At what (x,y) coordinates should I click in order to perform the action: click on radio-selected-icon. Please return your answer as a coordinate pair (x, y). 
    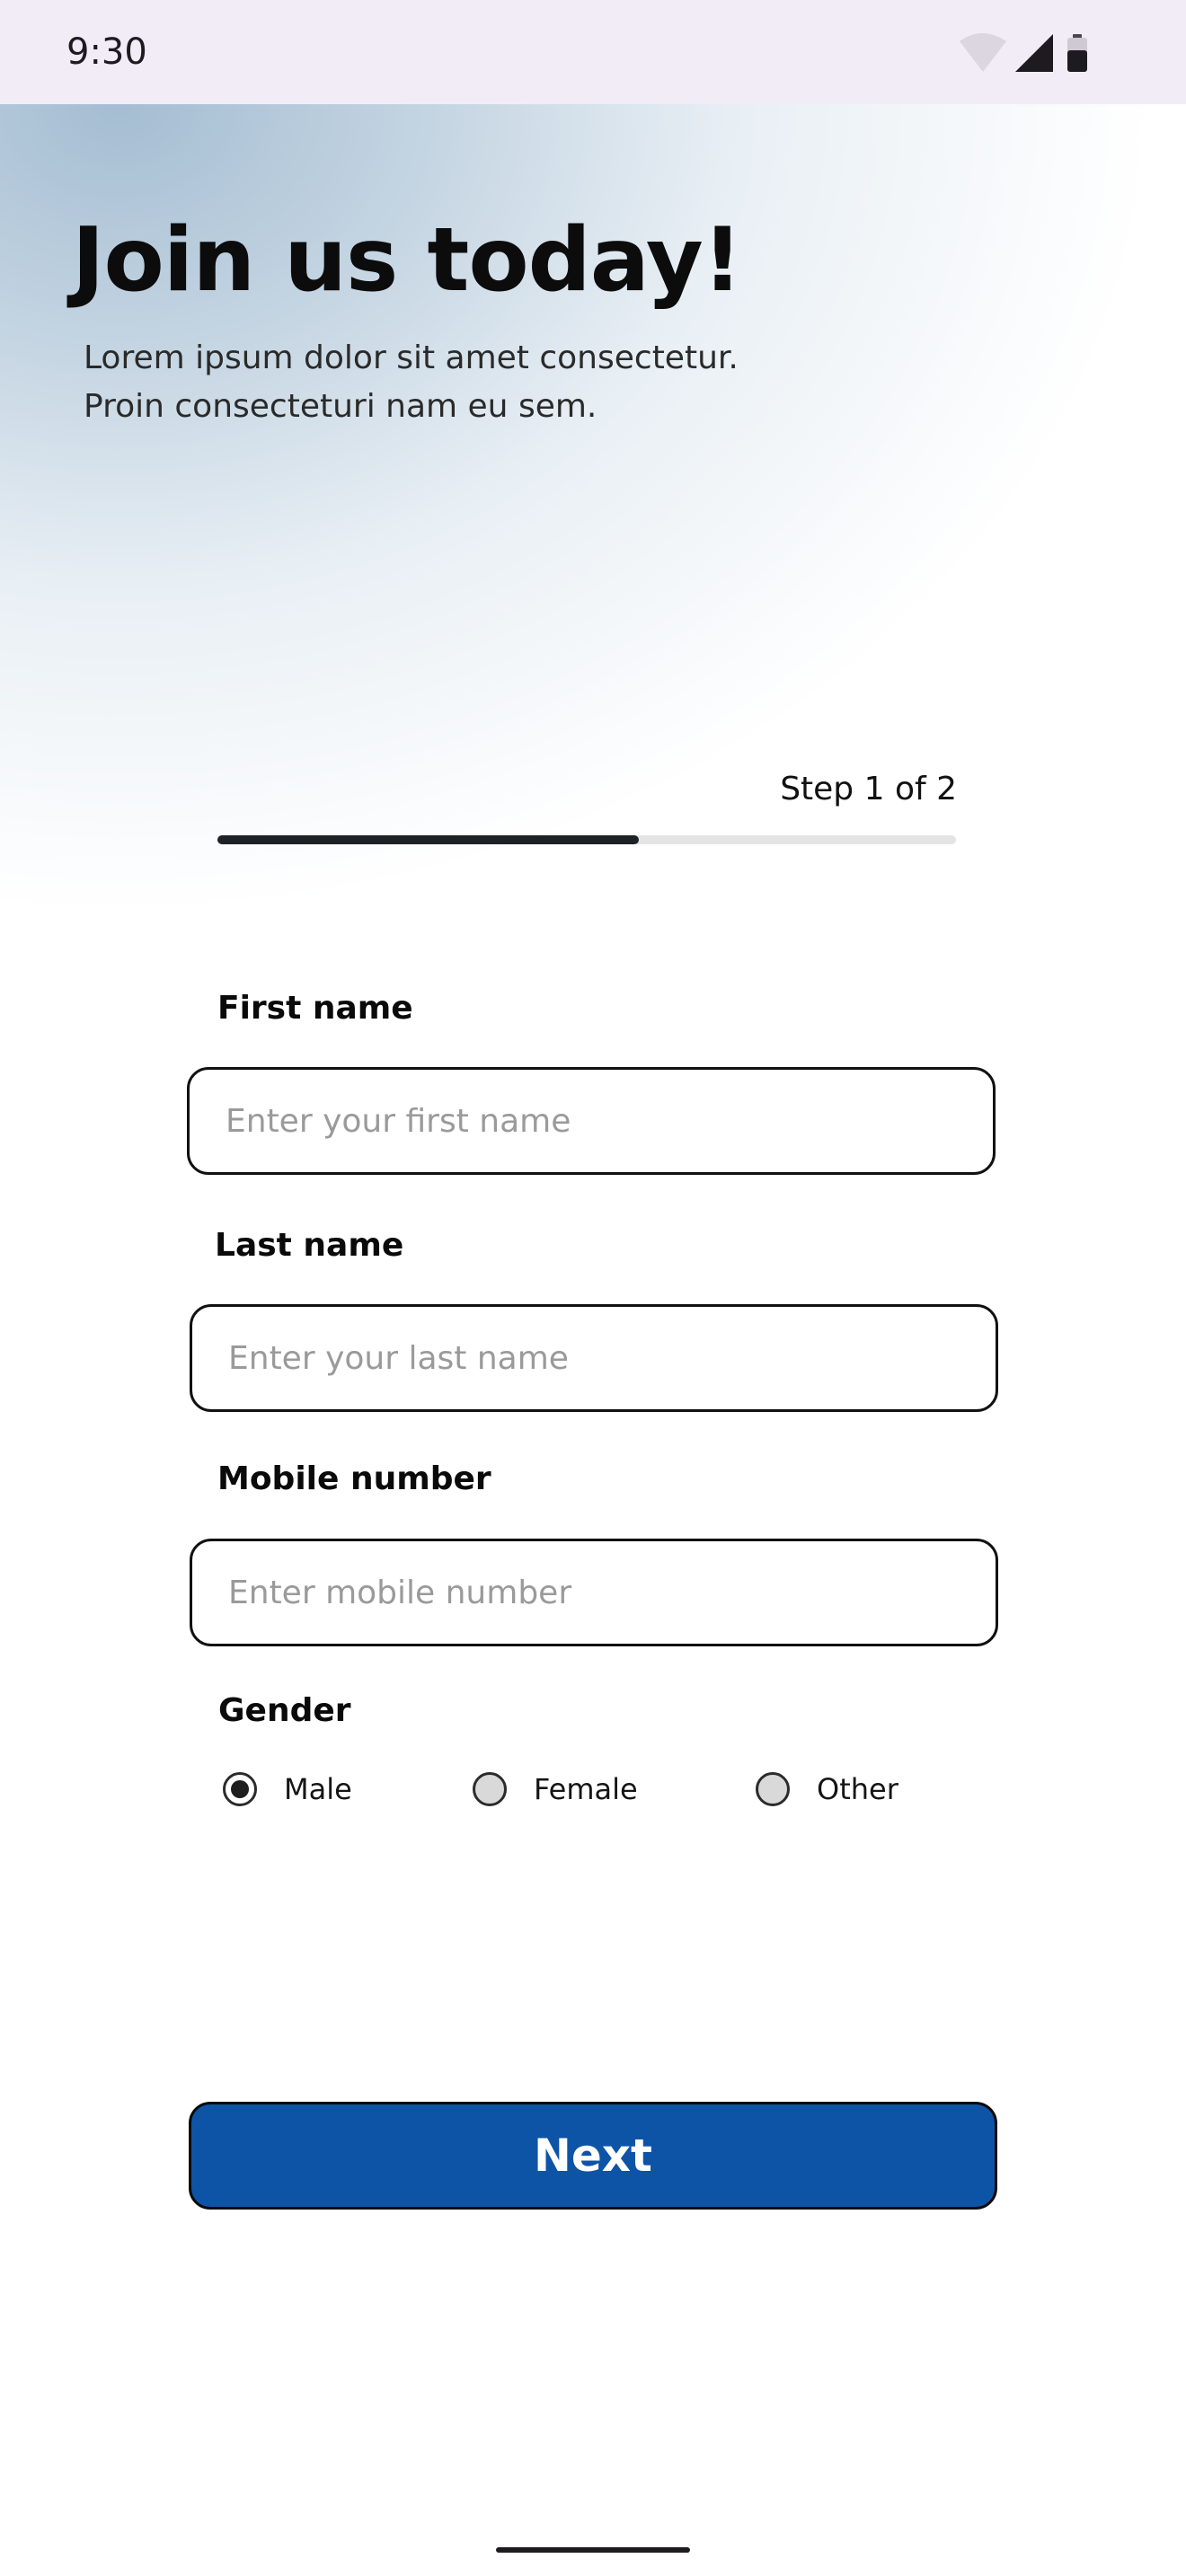
    Looking at the image, I should click on (240, 1789).